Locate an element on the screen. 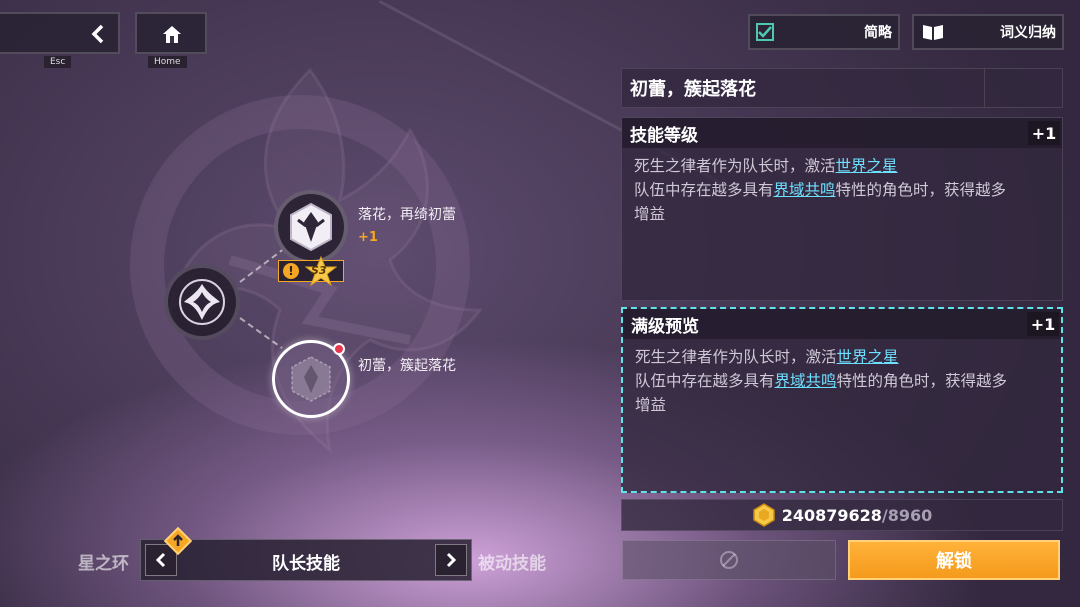 The height and width of the screenshot is (607, 1080). coin-owned: 240879628 is located at coordinates (831, 515).